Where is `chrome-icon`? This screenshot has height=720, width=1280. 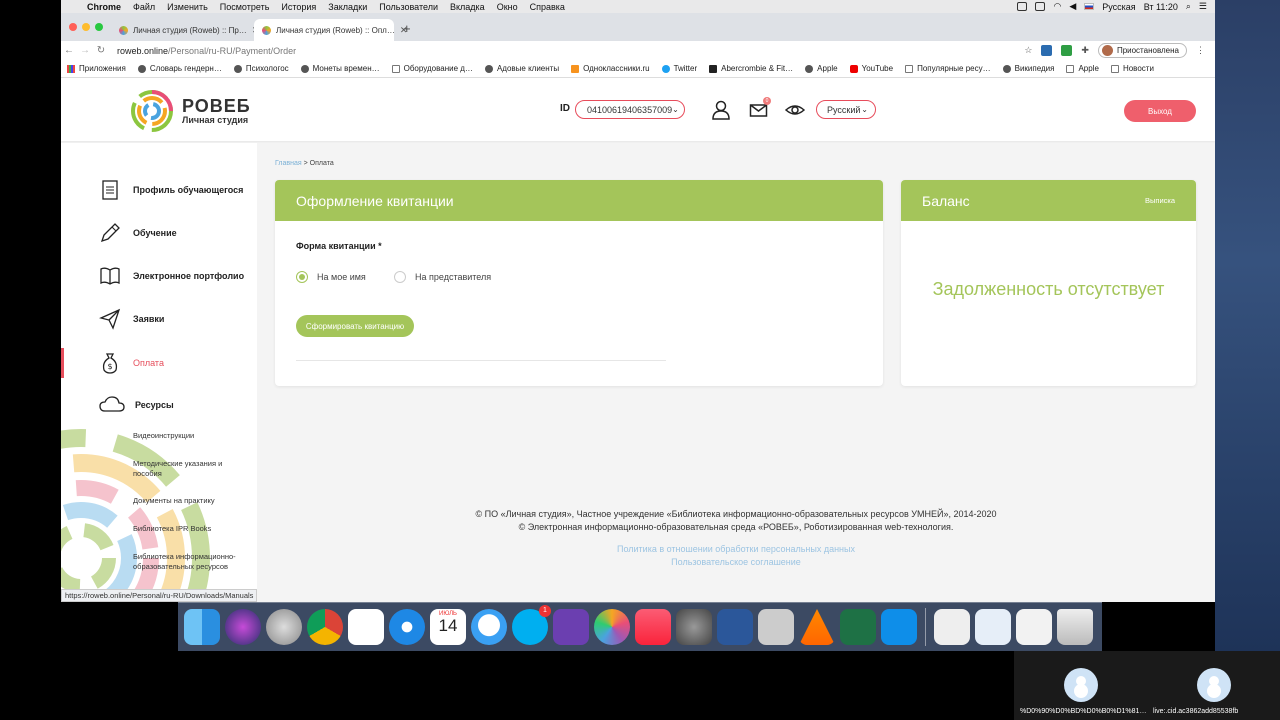
chrome-icon is located at coordinates (325, 627).